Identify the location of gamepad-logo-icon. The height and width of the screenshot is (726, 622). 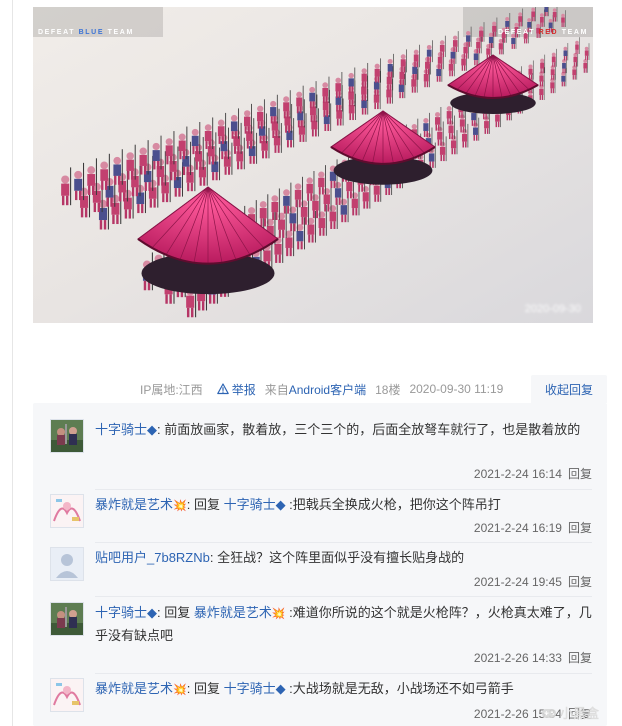
(548, 713).